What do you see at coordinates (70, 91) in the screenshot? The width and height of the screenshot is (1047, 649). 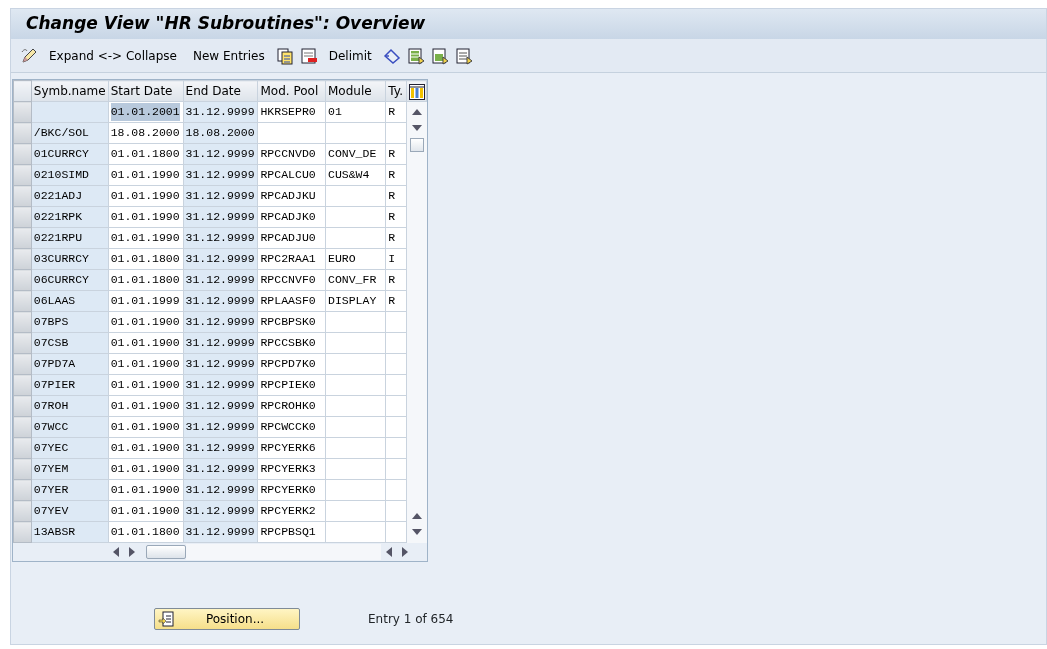 I see `column-header: Symb.name` at bounding box center [70, 91].